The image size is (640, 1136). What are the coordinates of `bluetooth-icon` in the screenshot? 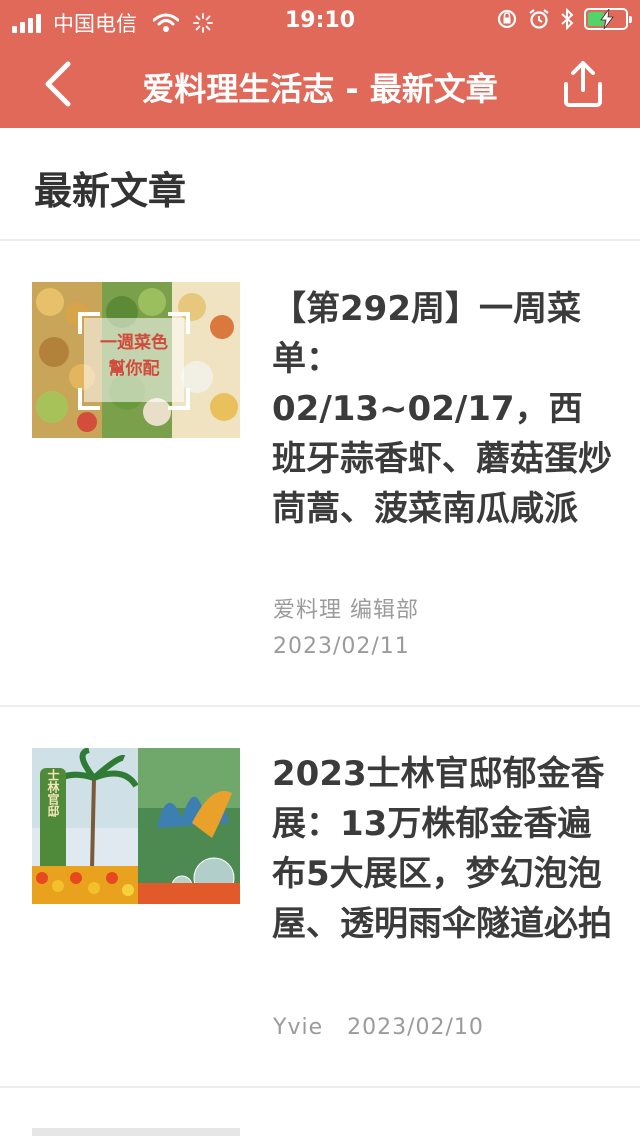 It's located at (567, 19).